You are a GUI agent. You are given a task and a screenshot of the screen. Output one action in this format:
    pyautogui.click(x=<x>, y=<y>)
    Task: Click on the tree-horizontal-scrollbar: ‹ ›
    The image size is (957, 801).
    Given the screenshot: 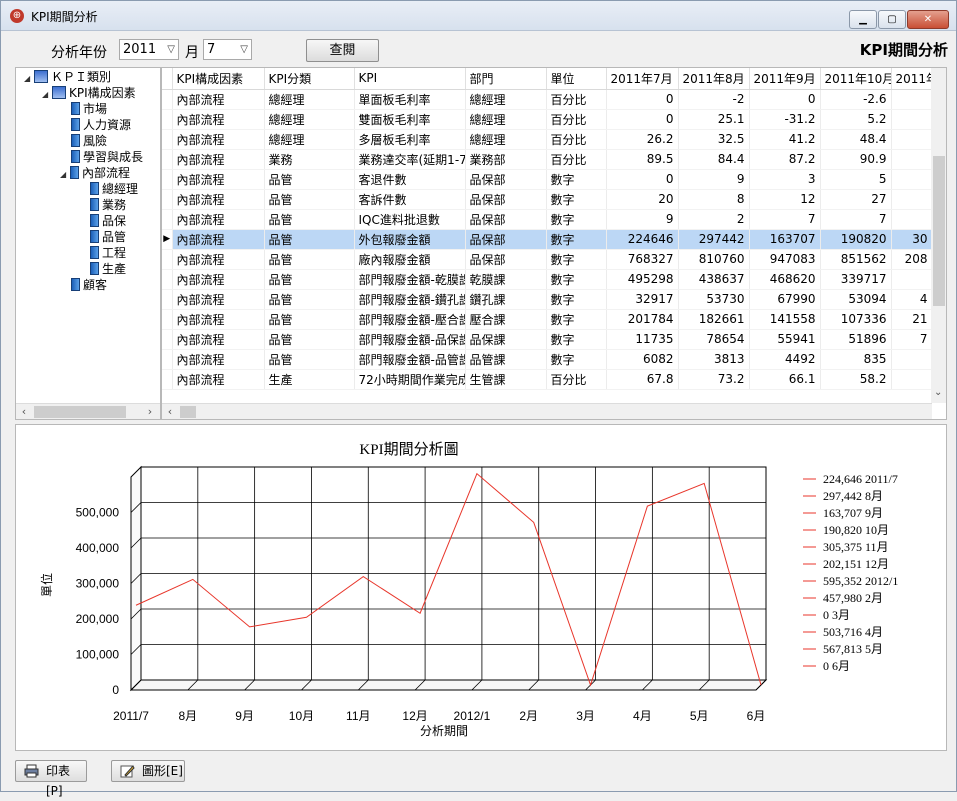 What is the action you would take?
    pyautogui.click(x=88, y=411)
    